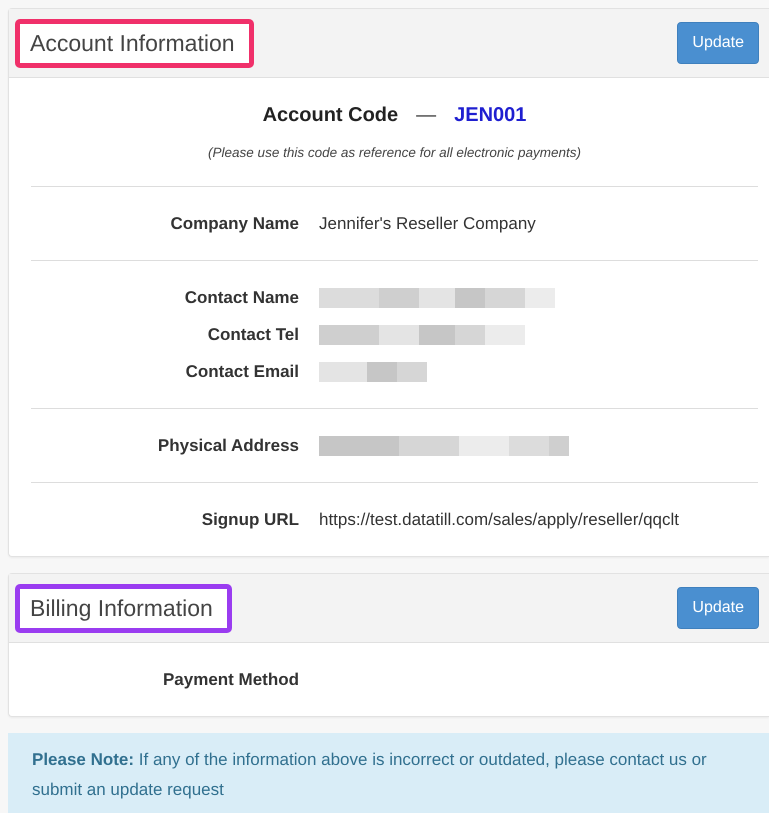 The image size is (769, 813). What do you see at coordinates (330, 115) in the screenshot?
I see `account-code-label: Account Code` at bounding box center [330, 115].